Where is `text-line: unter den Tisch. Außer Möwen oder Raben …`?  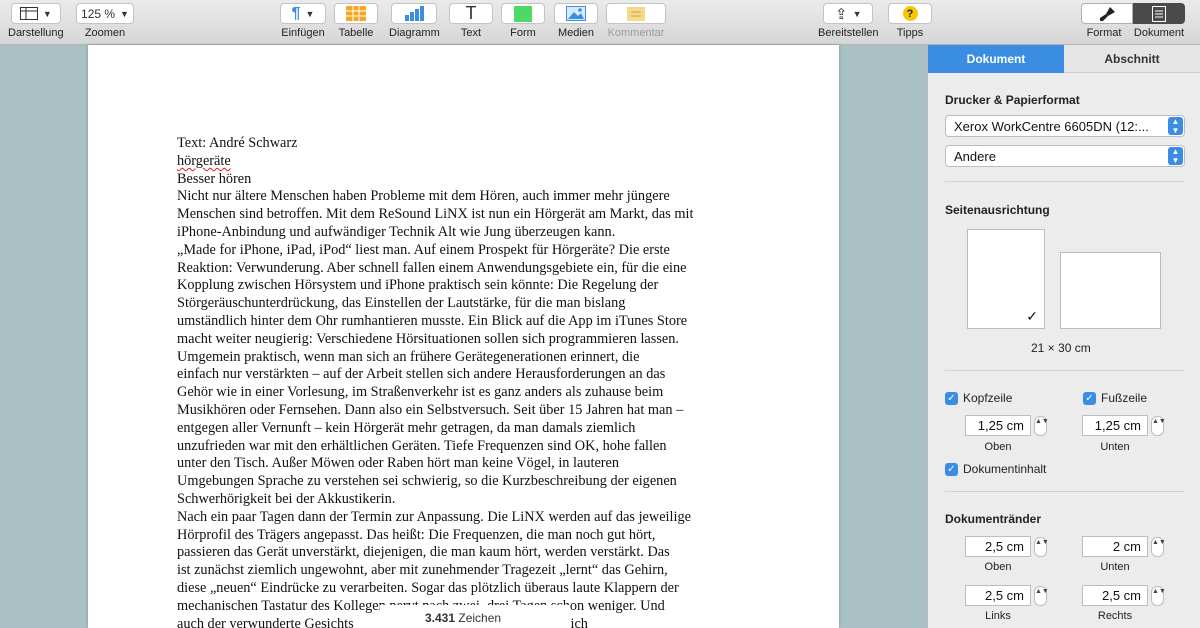
text-line: unter den Tisch. Außer Möwen oder Raben … is located at coordinates (398, 463).